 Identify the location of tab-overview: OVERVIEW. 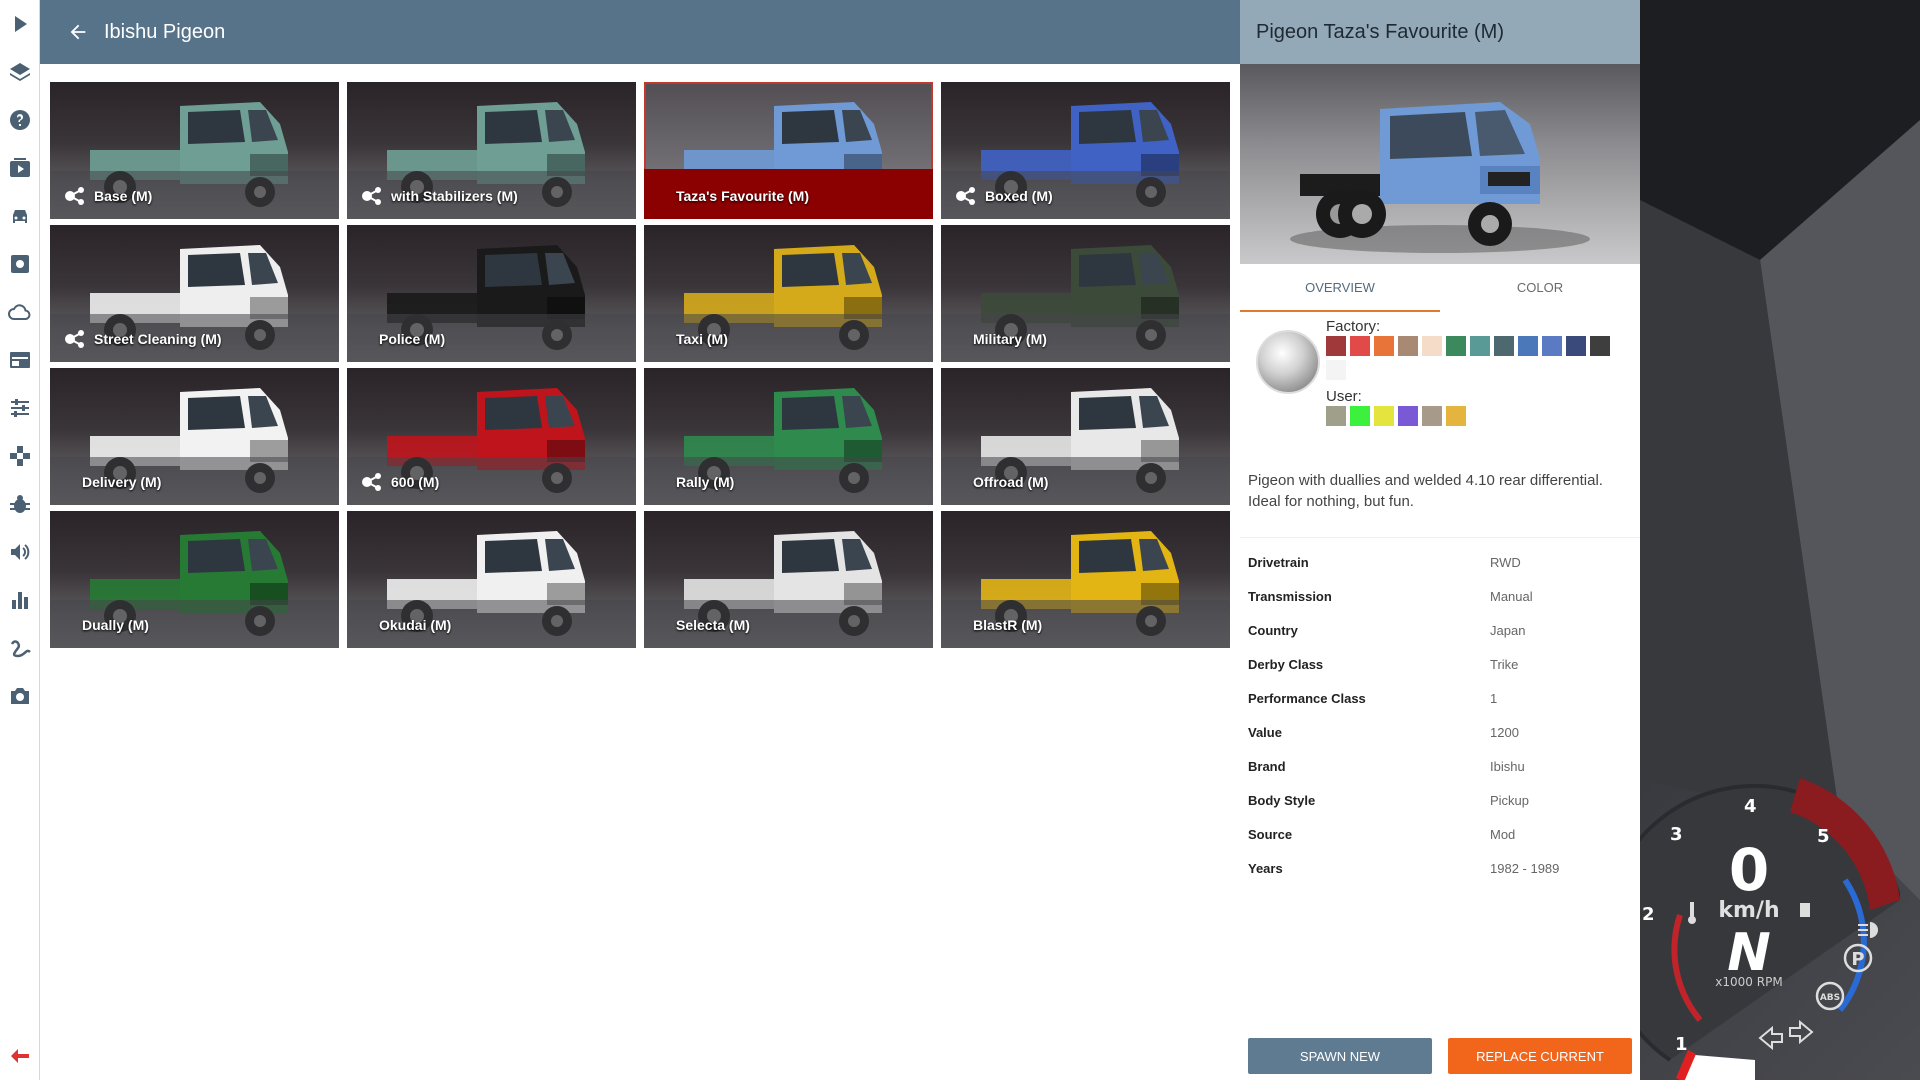
(1340, 292).